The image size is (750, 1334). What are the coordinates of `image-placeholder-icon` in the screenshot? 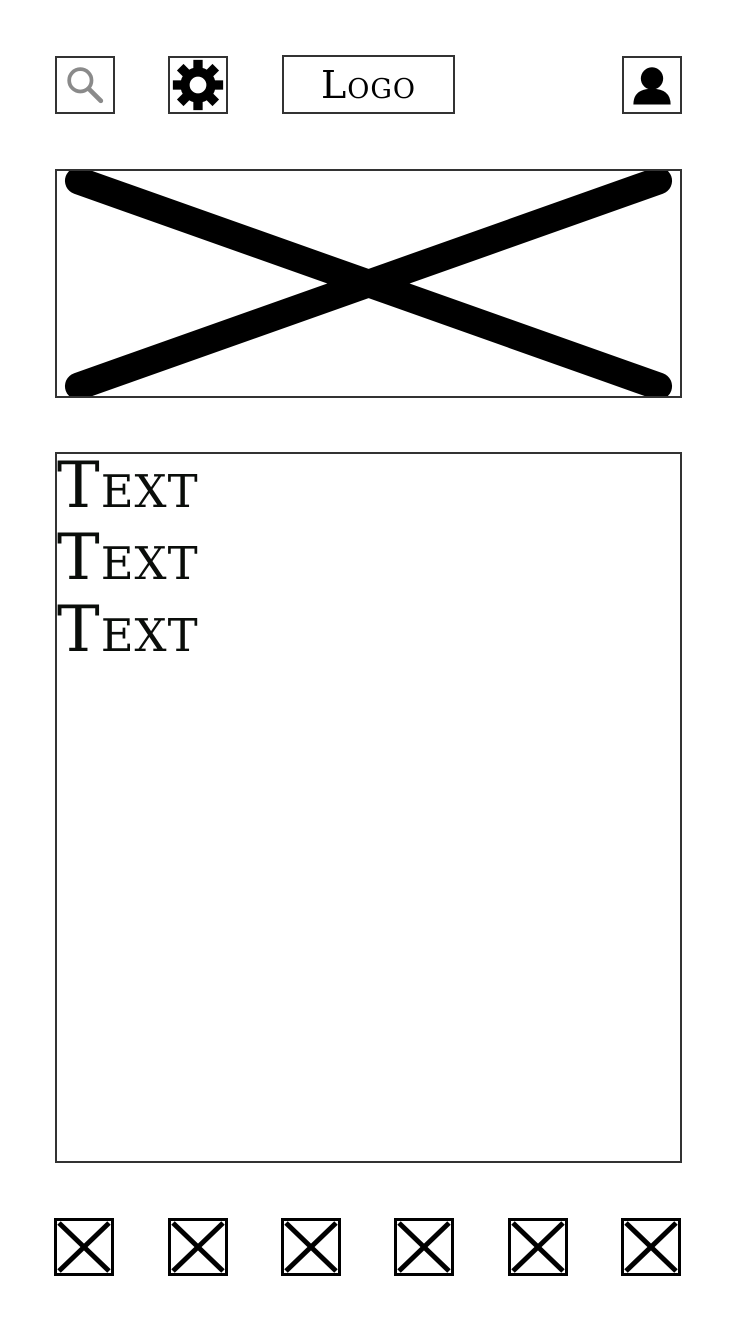 It's located at (368, 283).